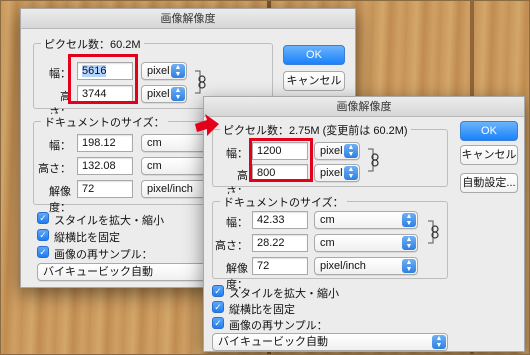  Describe the element at coordinates (280, 220) in the screenshot. I see `doc-width-input: 42.33` at that location.